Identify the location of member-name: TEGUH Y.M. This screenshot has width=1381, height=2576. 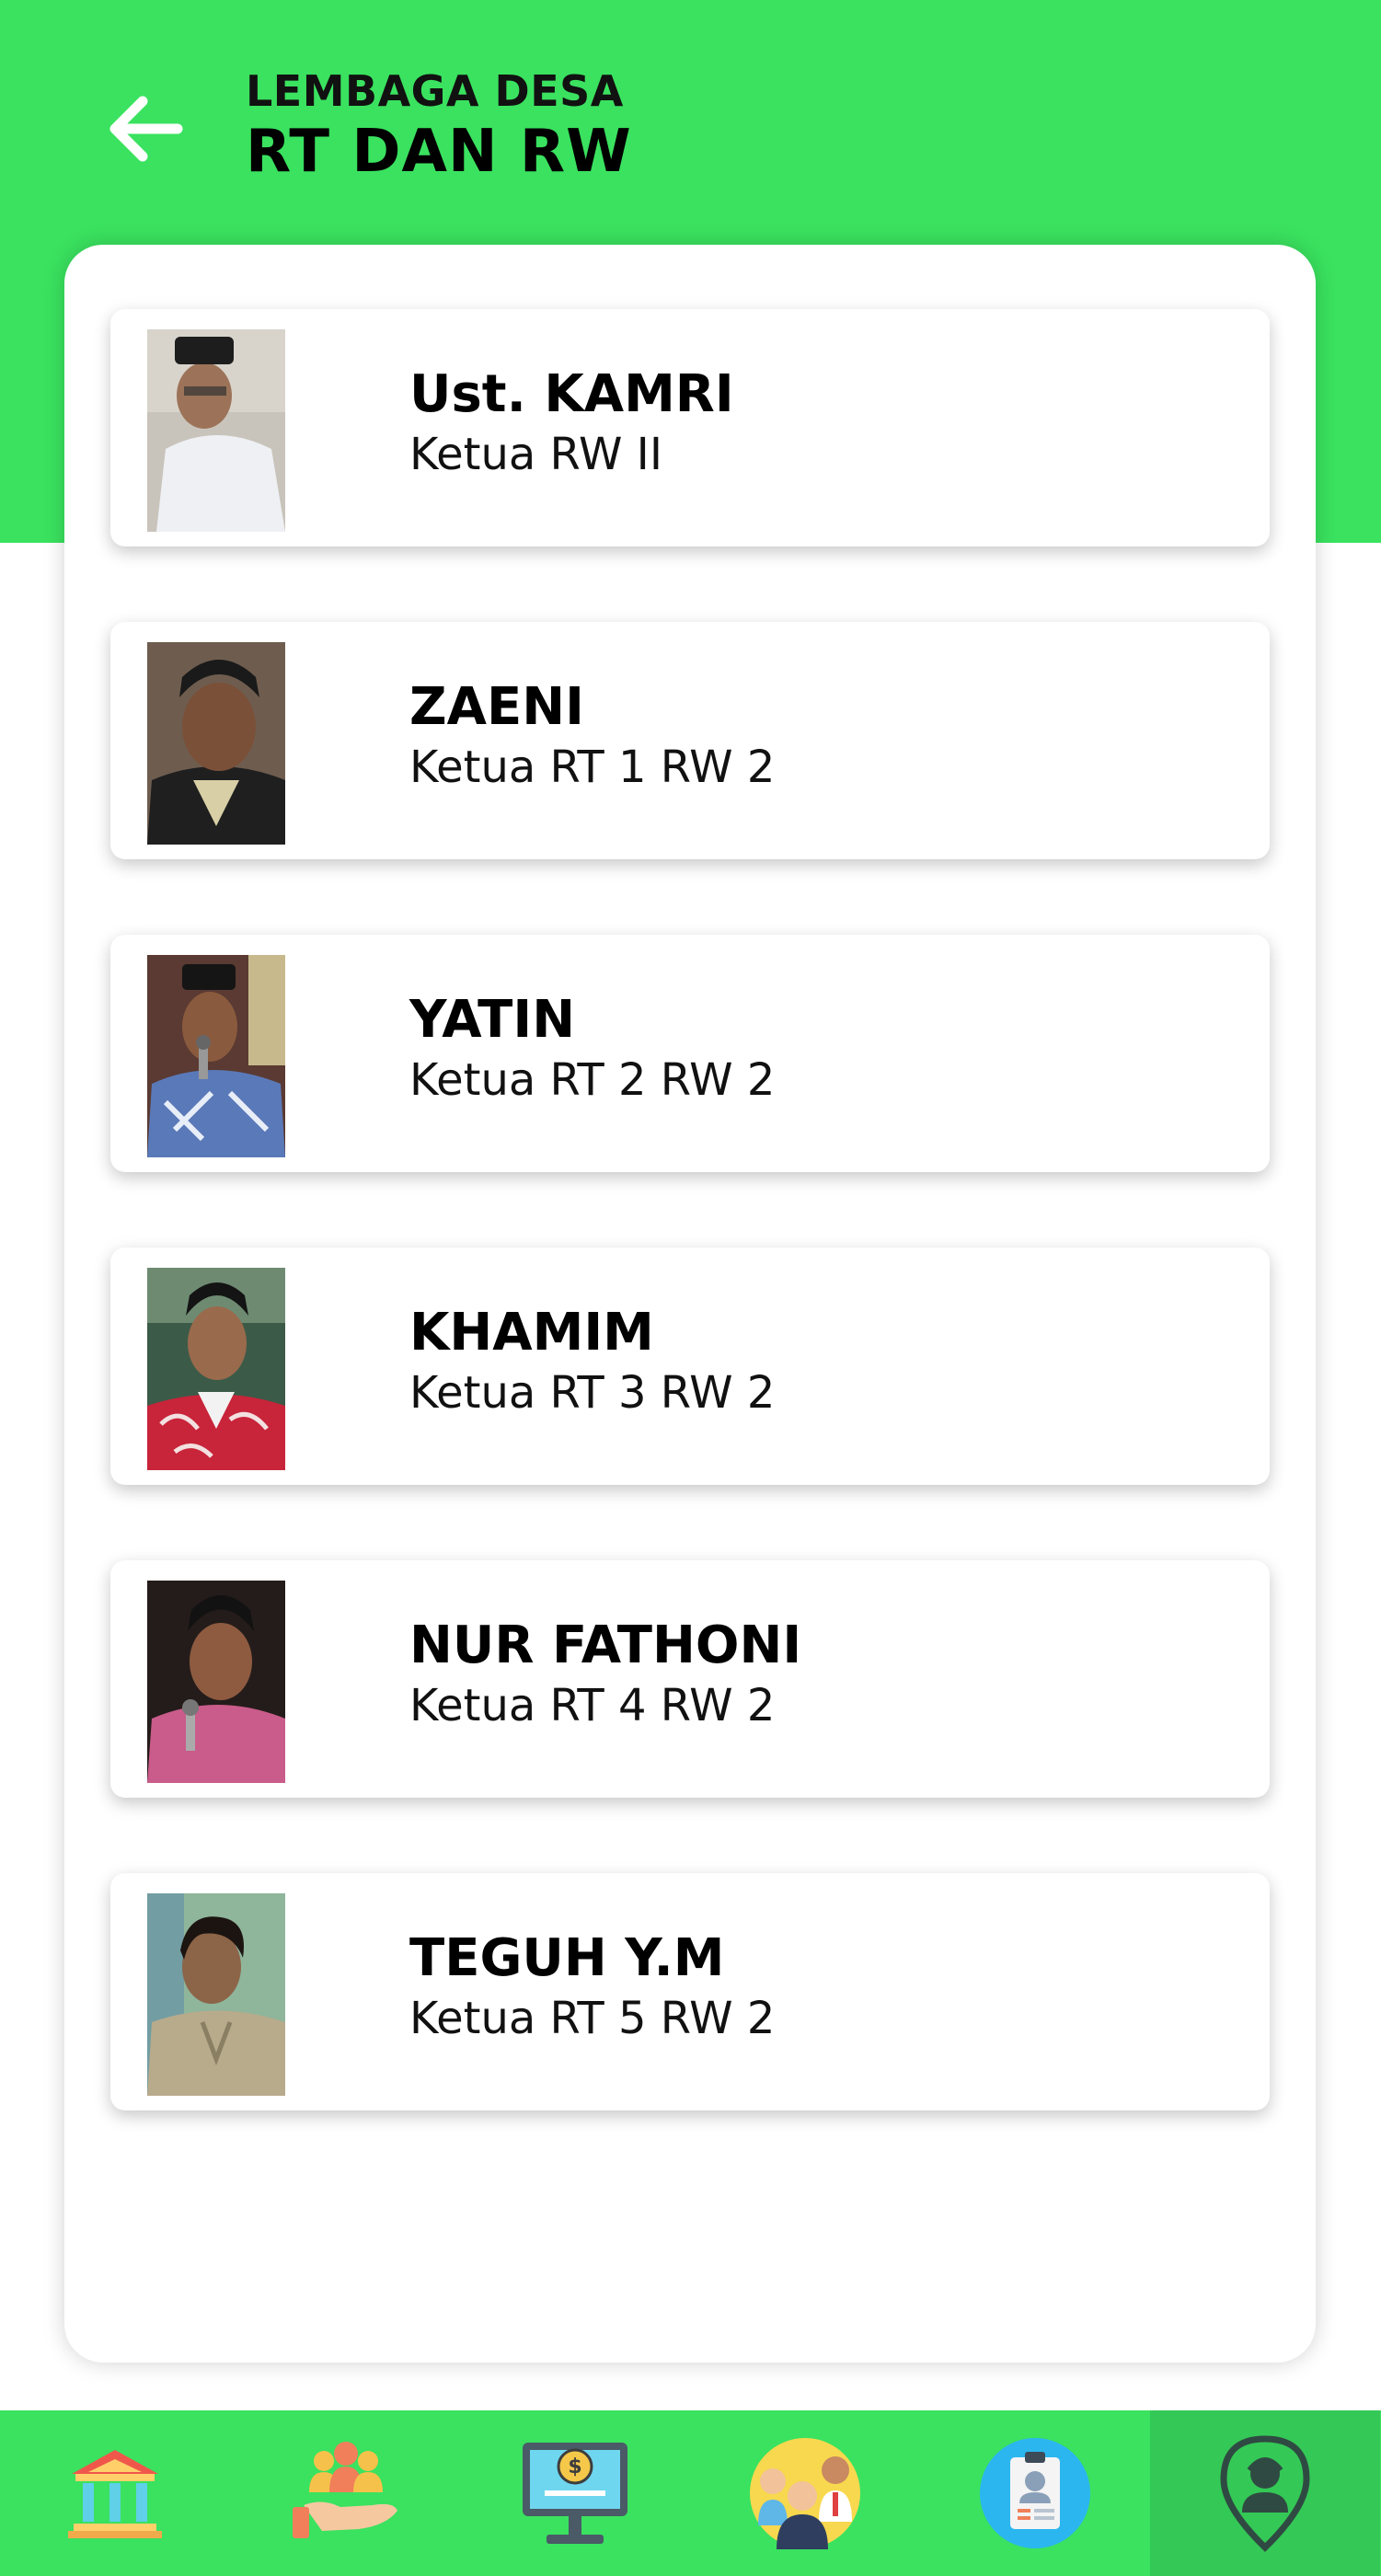
(567, 1958).